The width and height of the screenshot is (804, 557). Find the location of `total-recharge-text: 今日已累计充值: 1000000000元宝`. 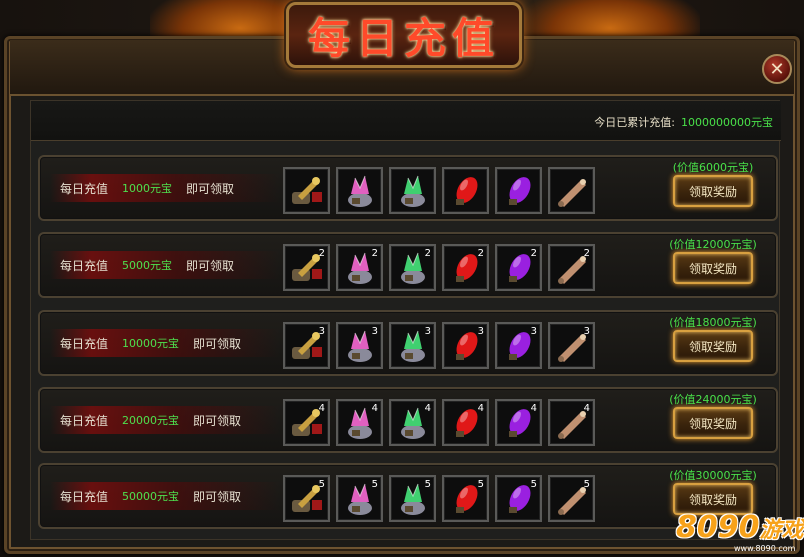

total-recharge-text: 今日已累计充值: 1000000000元宝 is located at coordinates (683, 122).